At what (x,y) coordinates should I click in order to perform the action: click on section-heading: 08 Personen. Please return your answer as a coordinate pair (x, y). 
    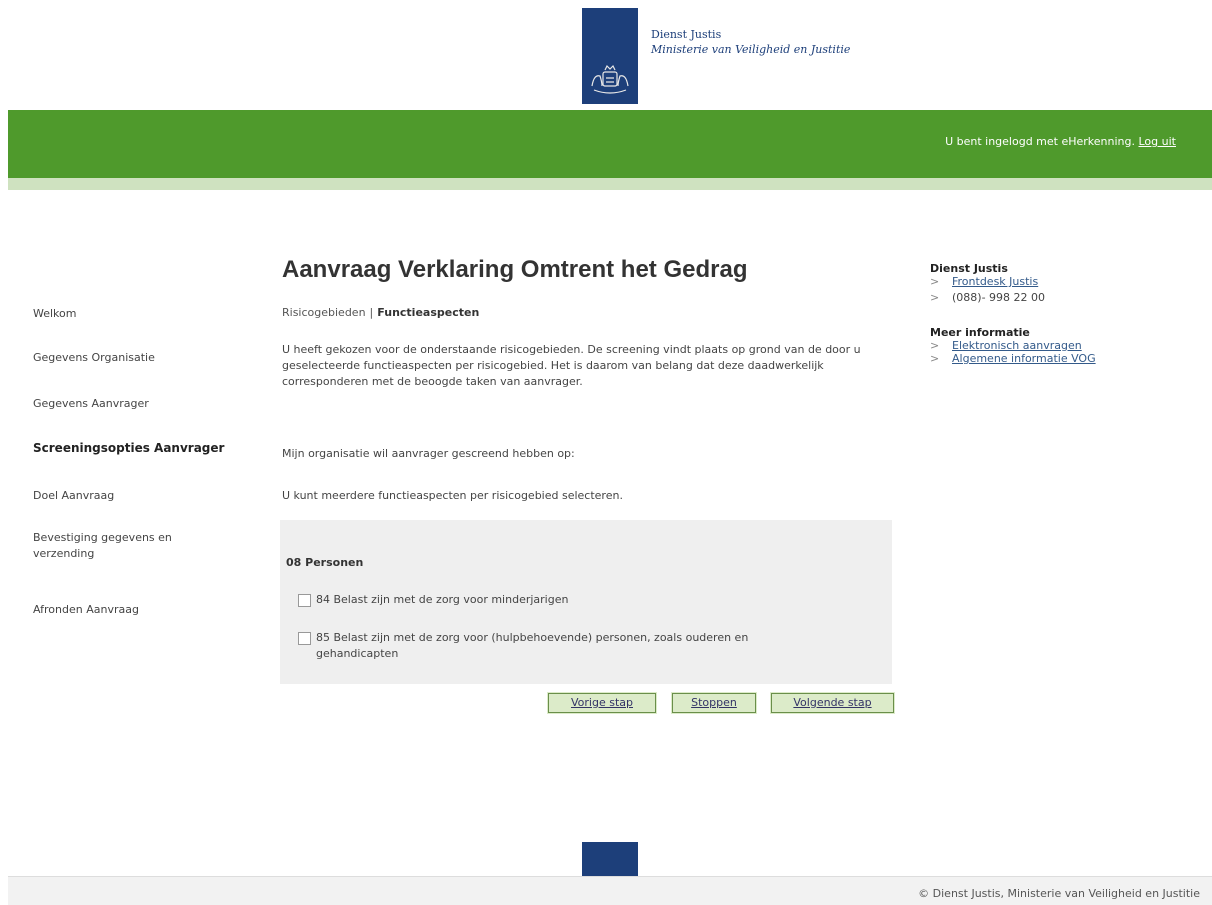
    Looking at the image, I should click on (325, 562).